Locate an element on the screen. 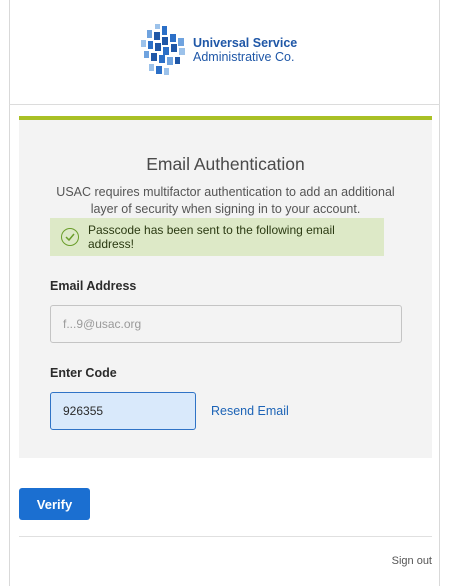 The height and width of the screenshot is (586, 450). email-field is located at coordinates (226, 324).